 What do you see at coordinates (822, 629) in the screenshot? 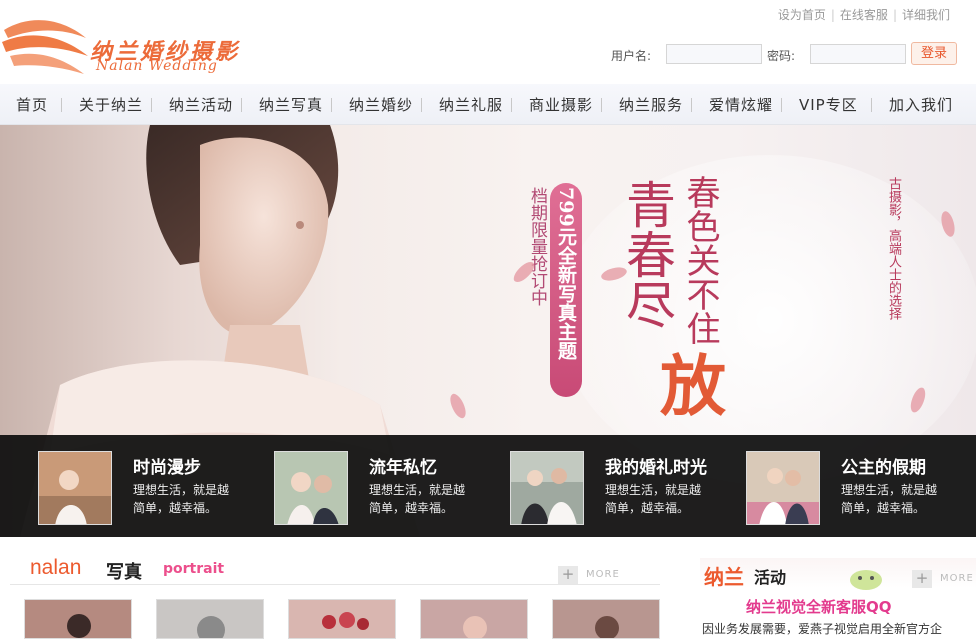
I see `activity-news-summary: 因业务发展需要，爱燕子视觉启用全新官方企` at bounding box center [822, 629].